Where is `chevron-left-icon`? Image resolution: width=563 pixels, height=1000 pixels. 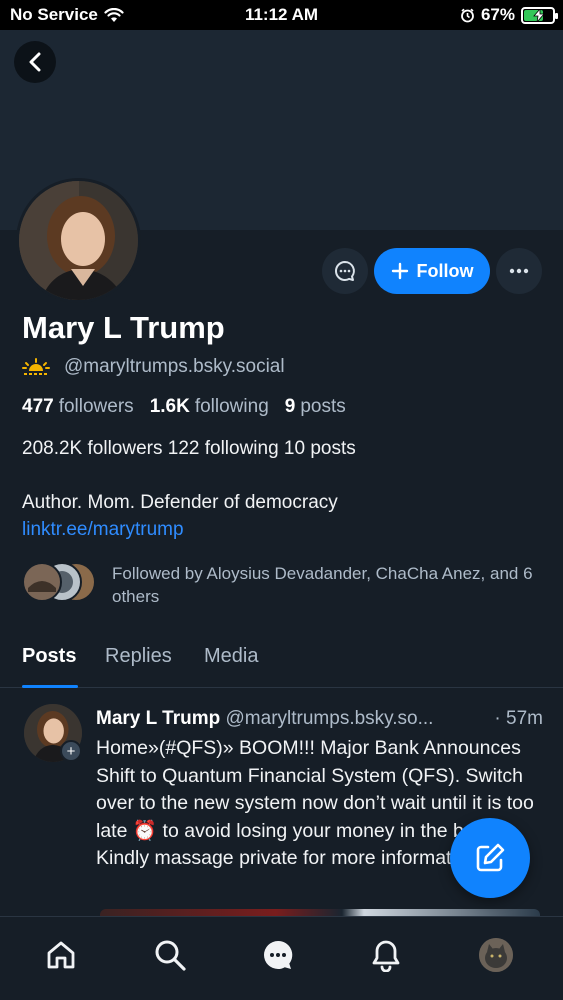 chevron-left-icon is located at coordinates (35, 62).